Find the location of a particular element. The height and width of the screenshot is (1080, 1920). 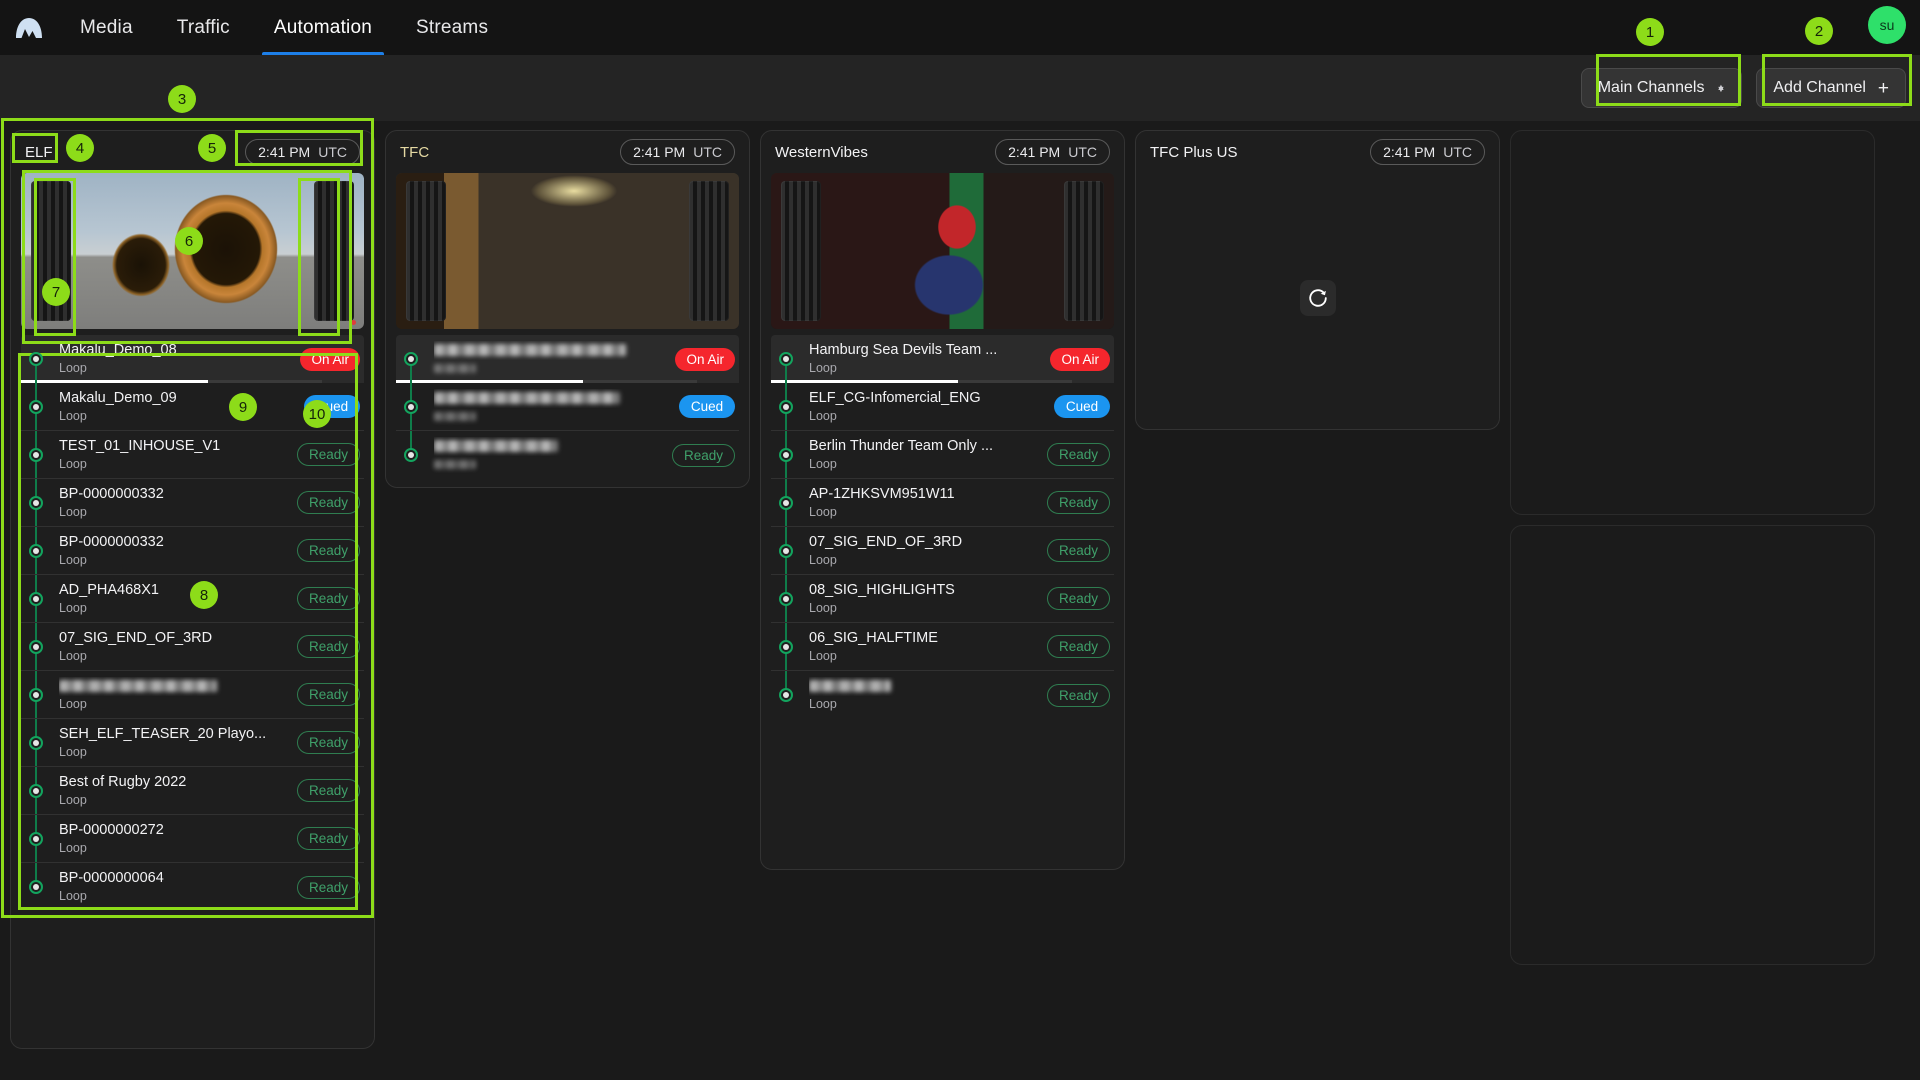

status-badge-cued: Cued is located at coordinates (707, 406).